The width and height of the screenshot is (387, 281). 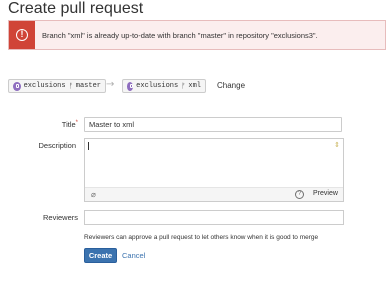 I want to click on target-branch-selector: exclusions ᚠ xml, so click(x=164, y=86).